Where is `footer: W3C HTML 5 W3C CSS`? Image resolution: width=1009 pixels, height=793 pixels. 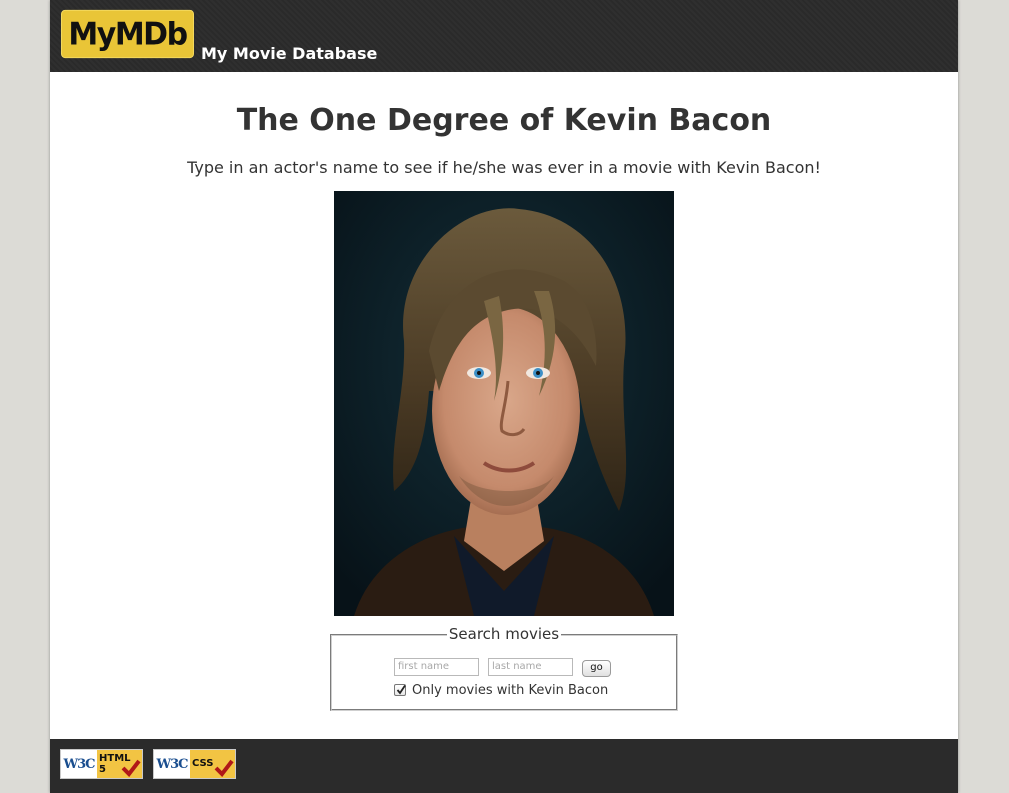 footer: W3C HTML 5 W3C CSS is located at coordinates (504, 766).